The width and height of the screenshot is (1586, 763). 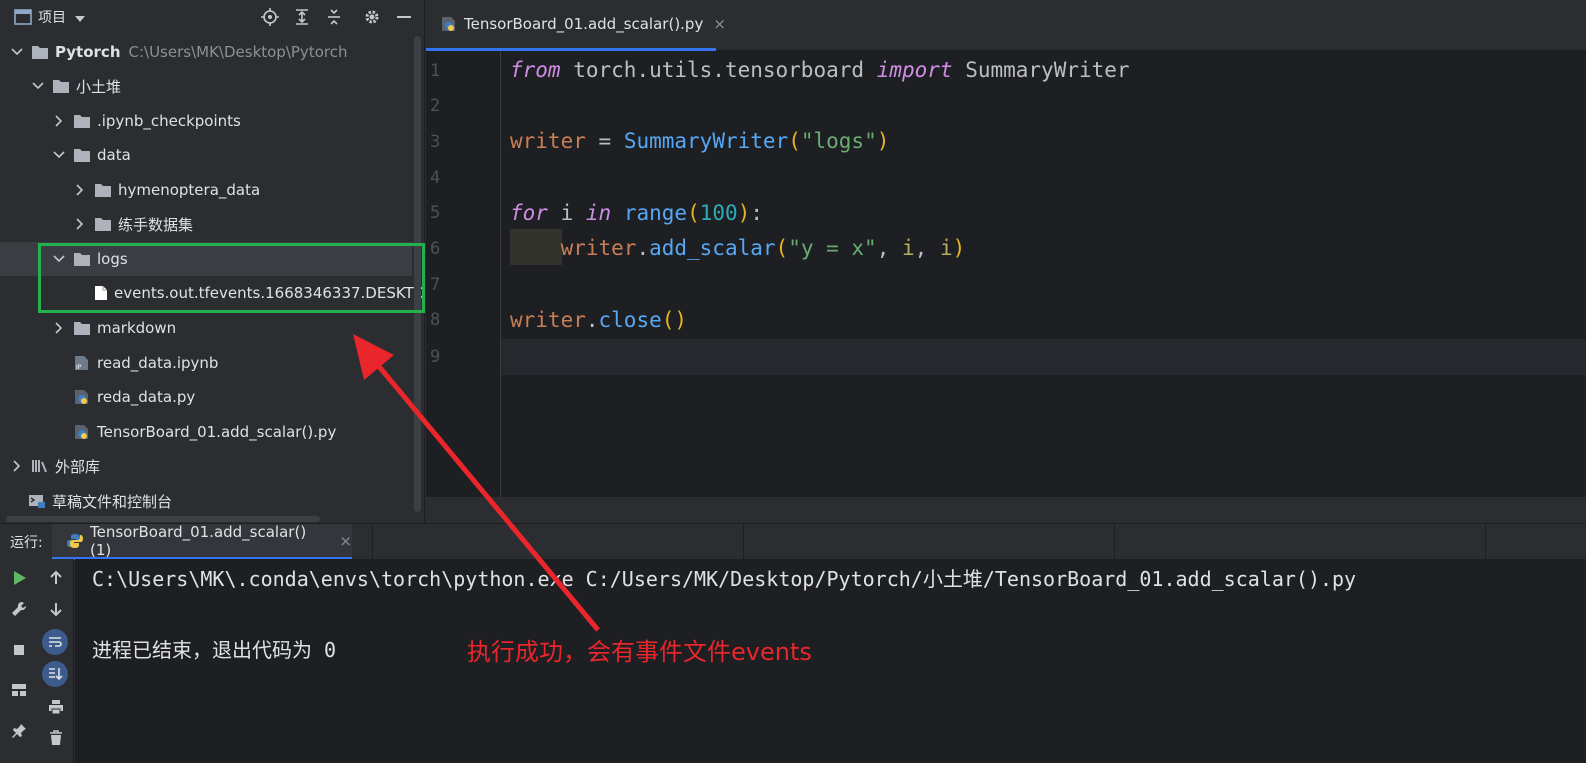 I want to click on tree-item-label: reda_data.py, so click(x=146, y=397).